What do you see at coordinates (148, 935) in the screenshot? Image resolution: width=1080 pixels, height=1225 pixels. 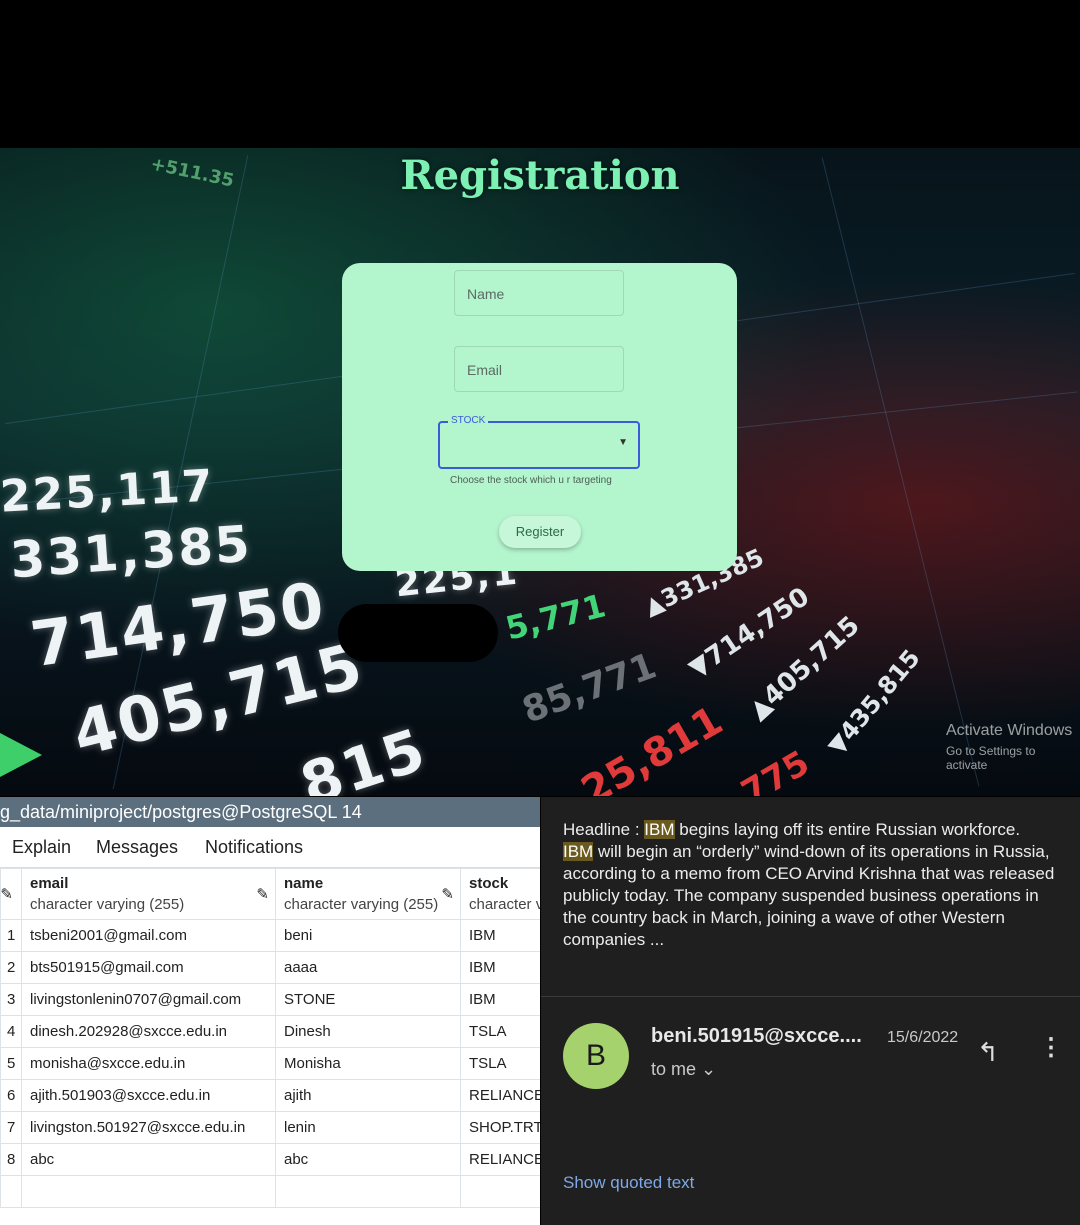 I see `email-cell: tsbeni2001@gmail.com` at bounding box center [148, 935].